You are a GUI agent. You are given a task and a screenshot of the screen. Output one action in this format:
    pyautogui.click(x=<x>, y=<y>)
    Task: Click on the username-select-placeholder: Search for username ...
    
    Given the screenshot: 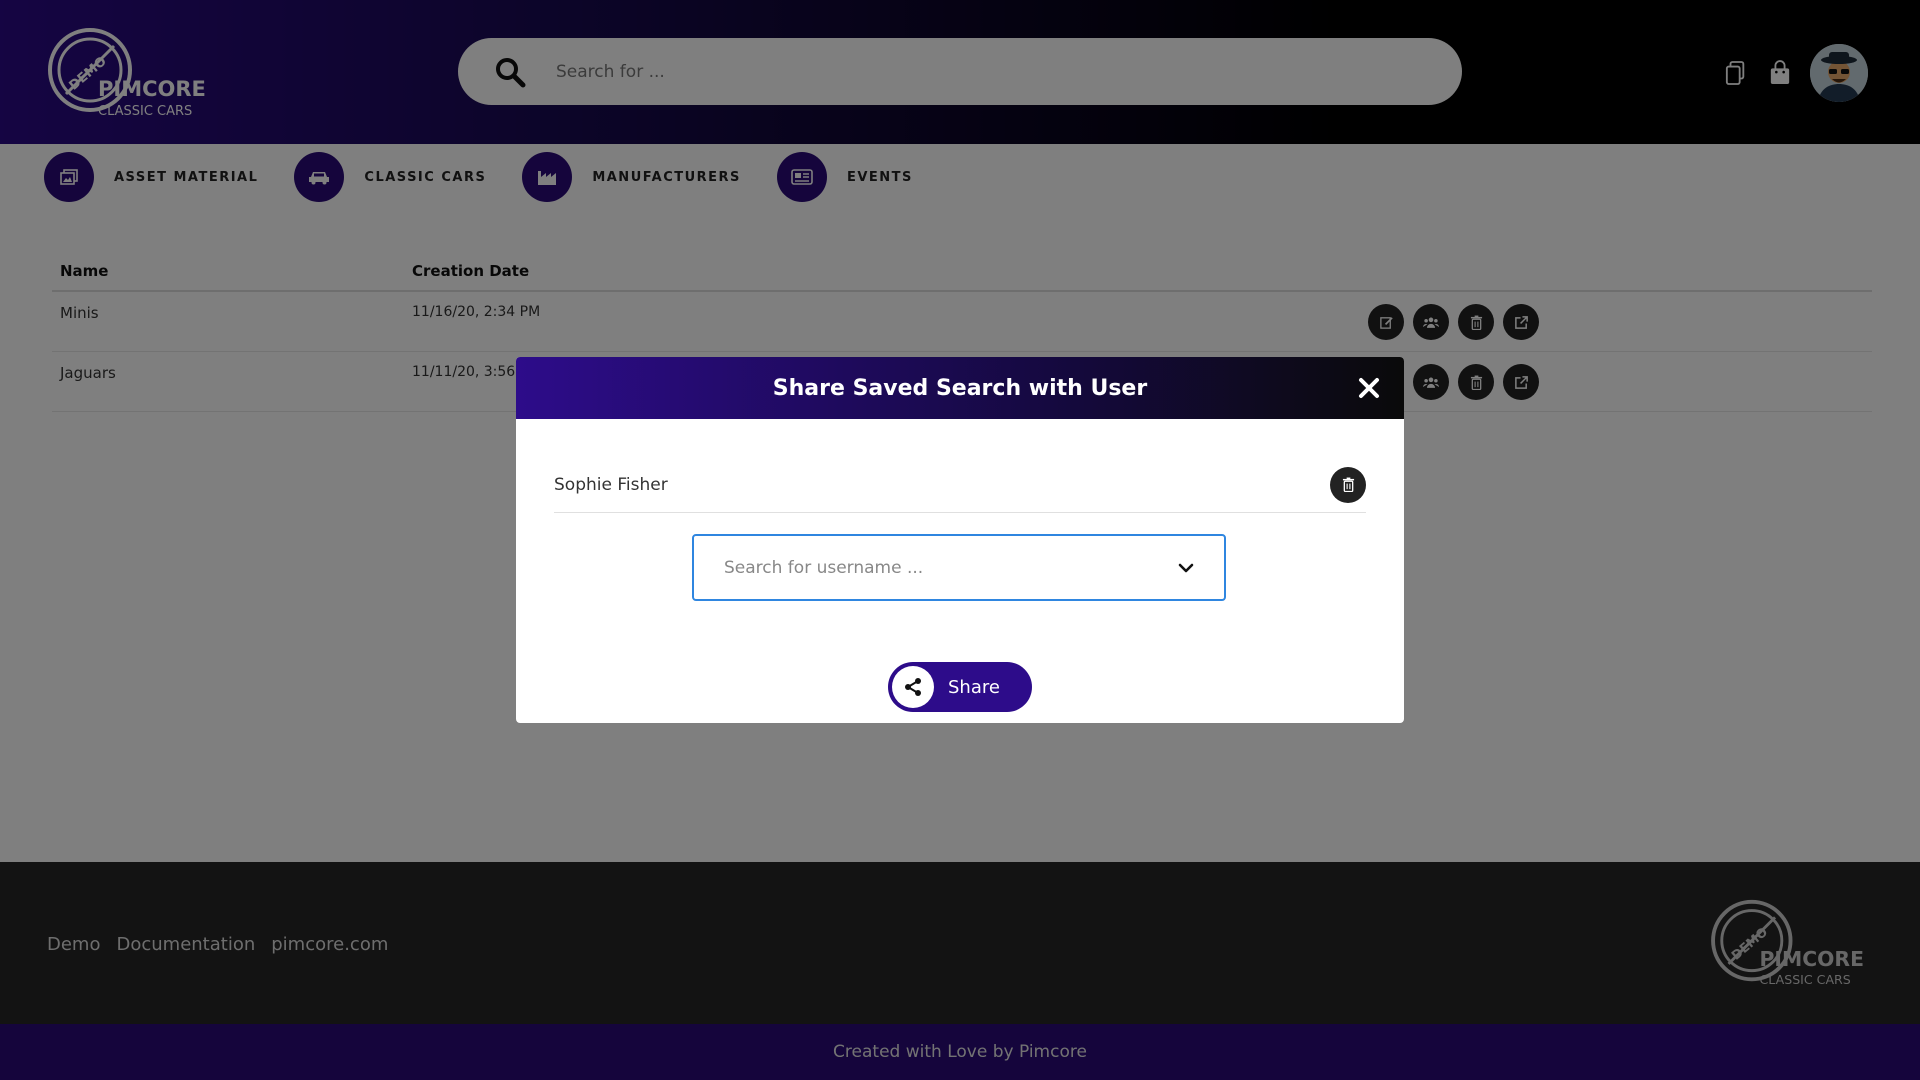 What is the action you would take?
    pyautogui.click(x=824, y=567)
    